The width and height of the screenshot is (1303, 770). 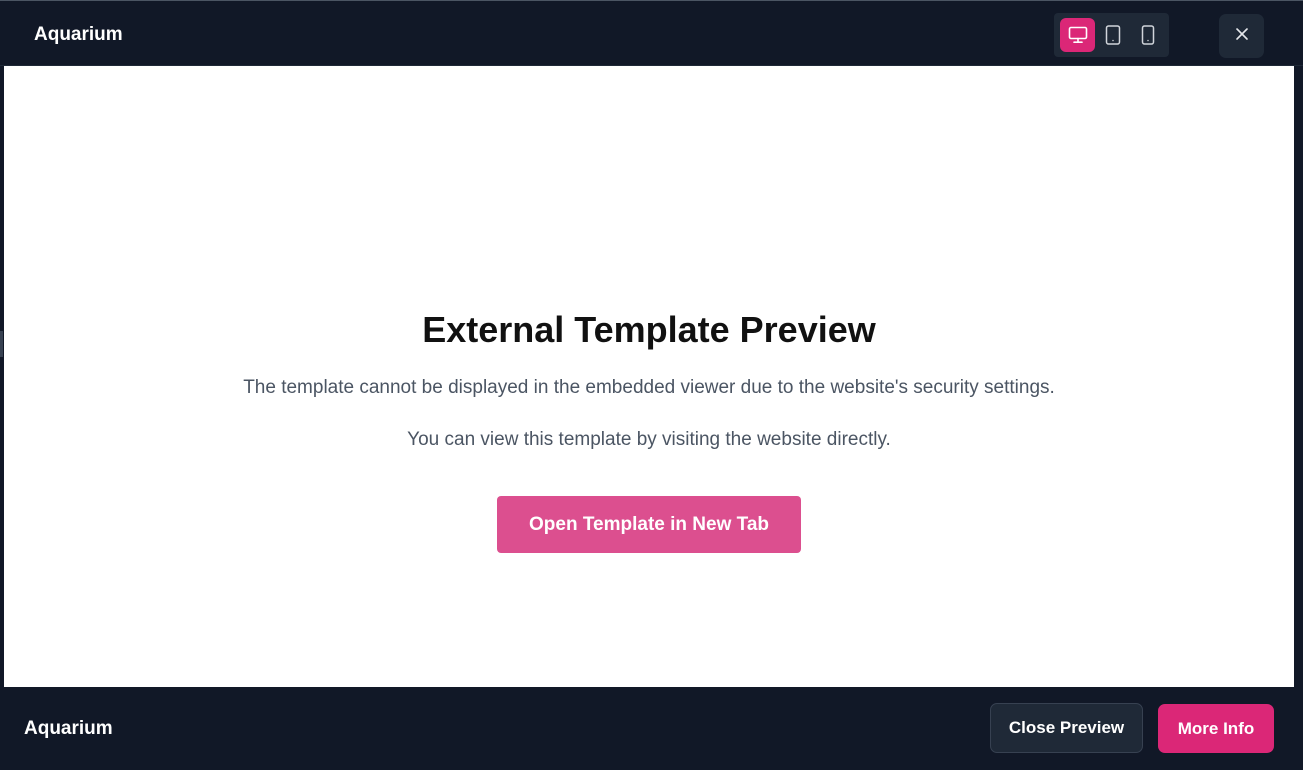 I want to click on modal-header: Aquarium, so click(x=651, y=36).